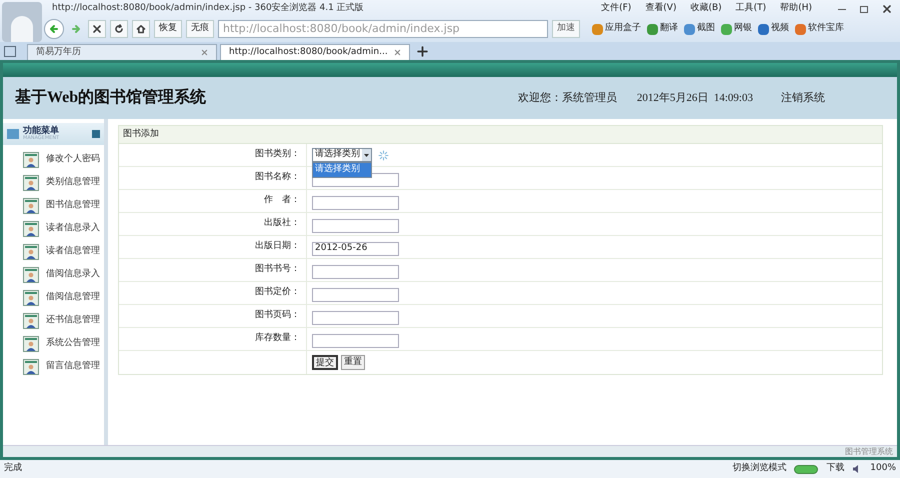  Describe the element at coordinates (342, 155) in the screenshot. I see `category-select: 请选择类别` at that location.